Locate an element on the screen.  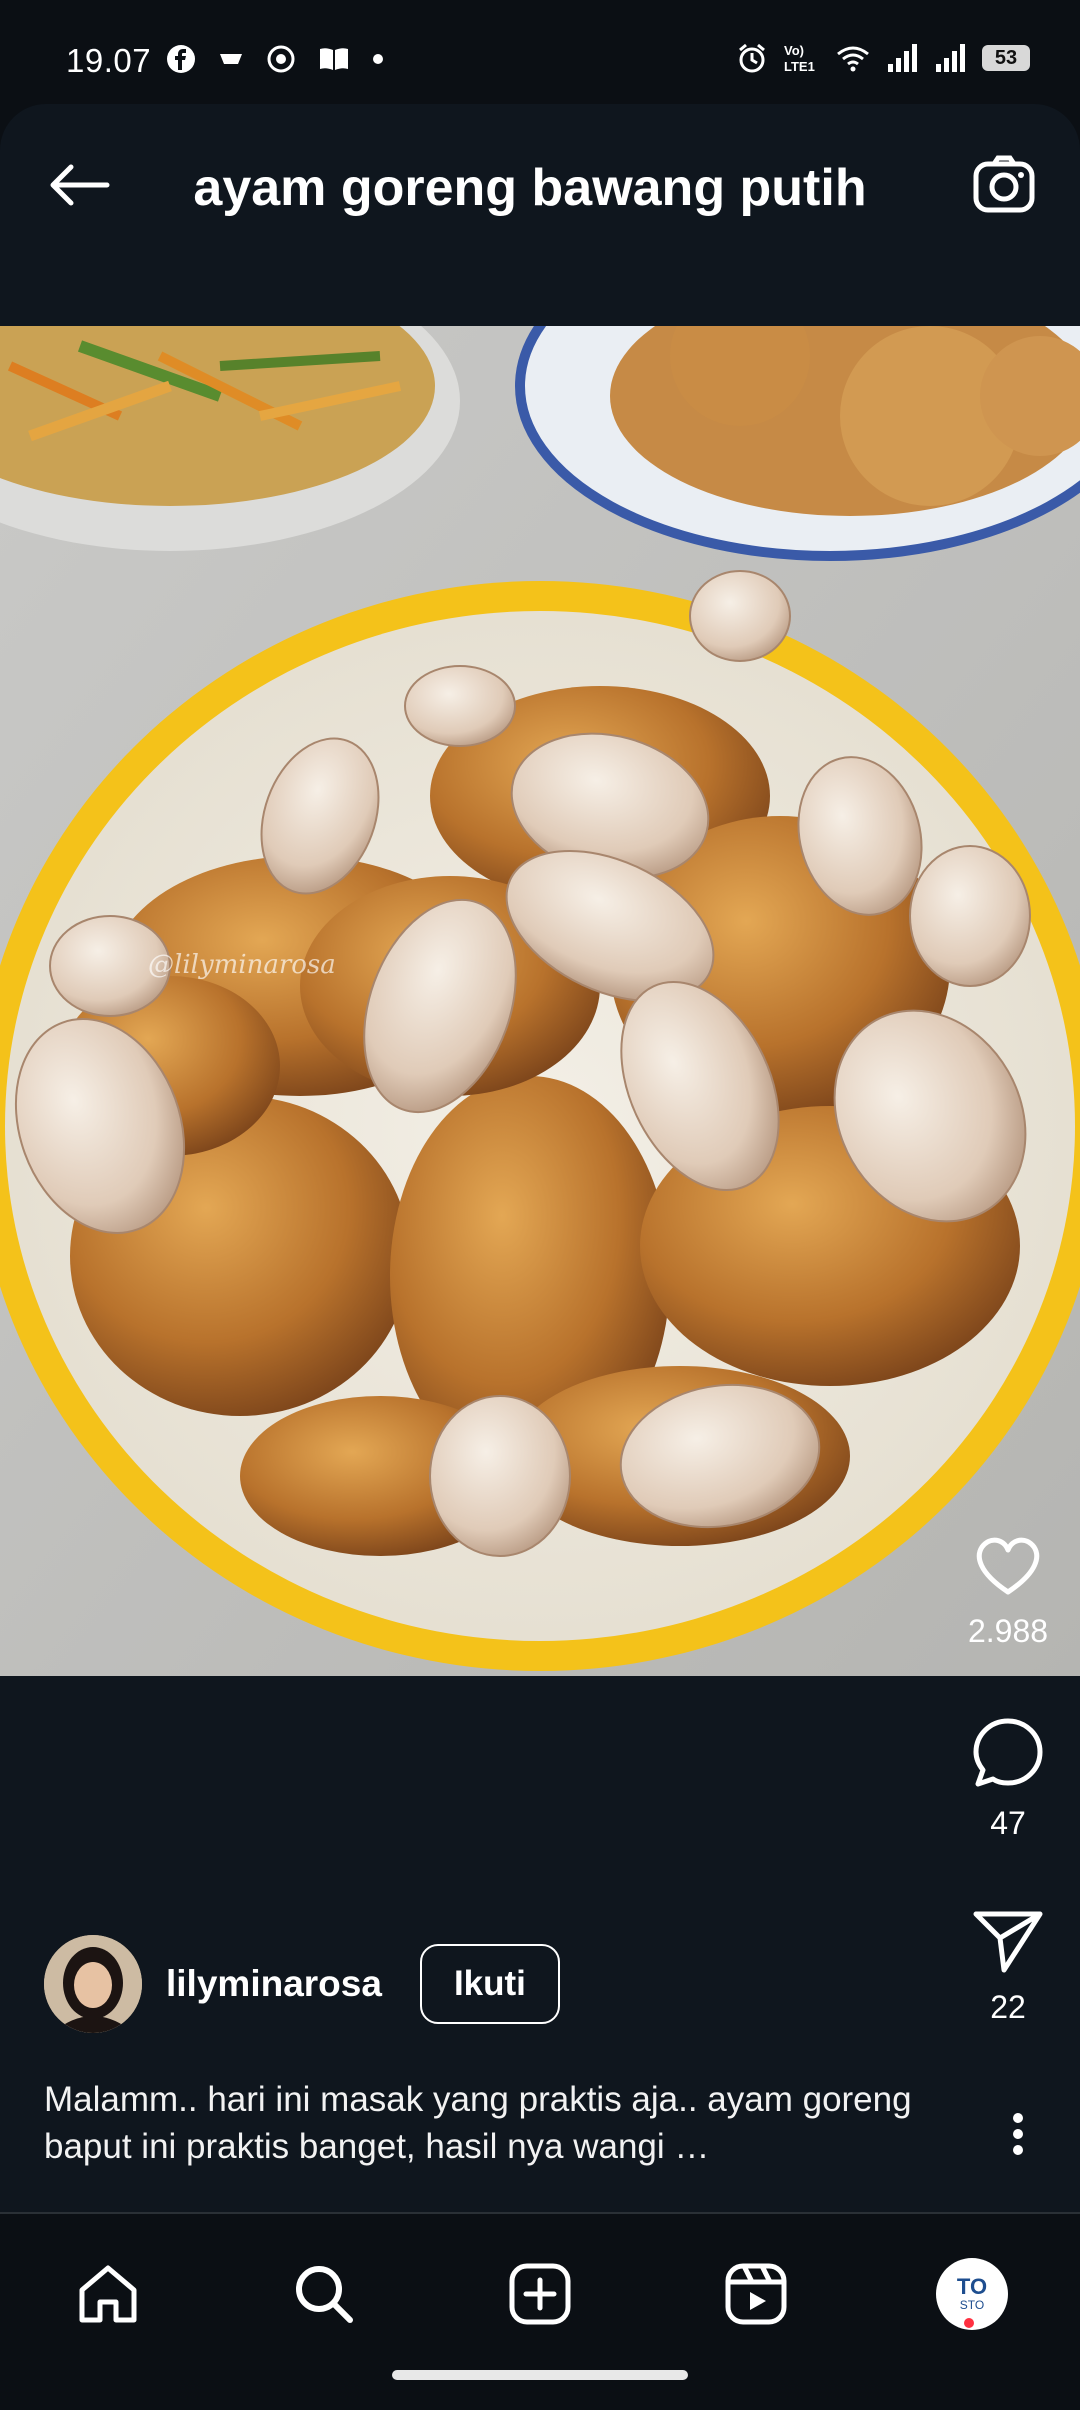
like-count: 2.988 is located at coordinates (1008, 1631).